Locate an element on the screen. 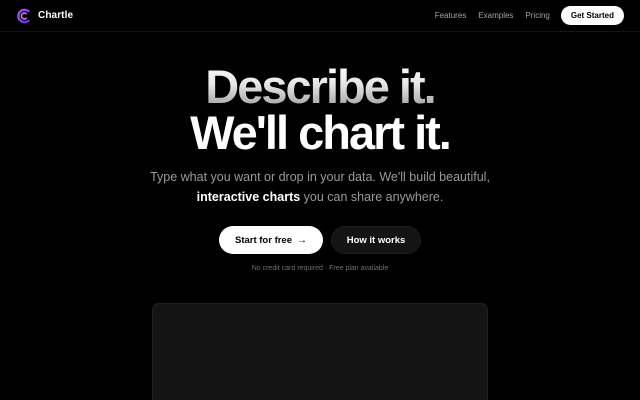 The height and width of the screenshot is (400, 640). hero-subtitle-highlight: interactive charts is located at coordinates (248, 197).